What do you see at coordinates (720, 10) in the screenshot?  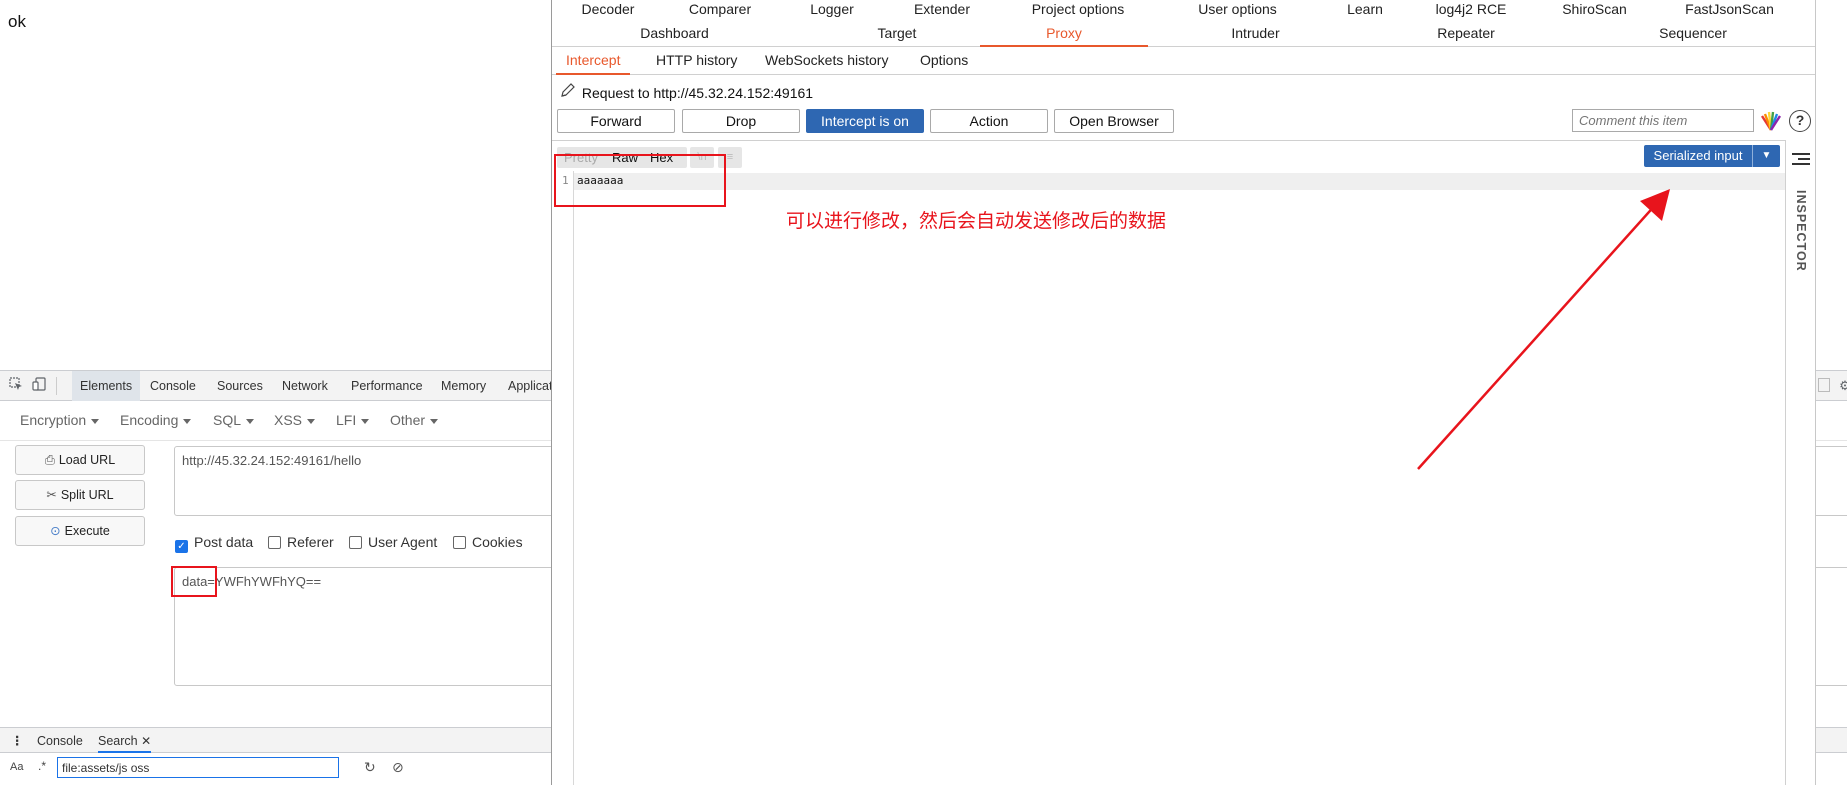 I see `tab-comparer: Comparer` at bounding box center [720, 10].